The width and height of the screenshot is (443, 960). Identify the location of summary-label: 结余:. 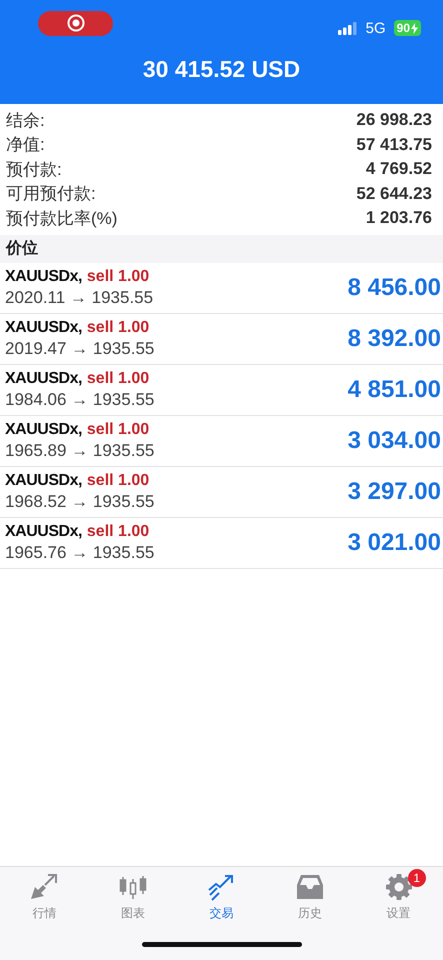
(25, 121).